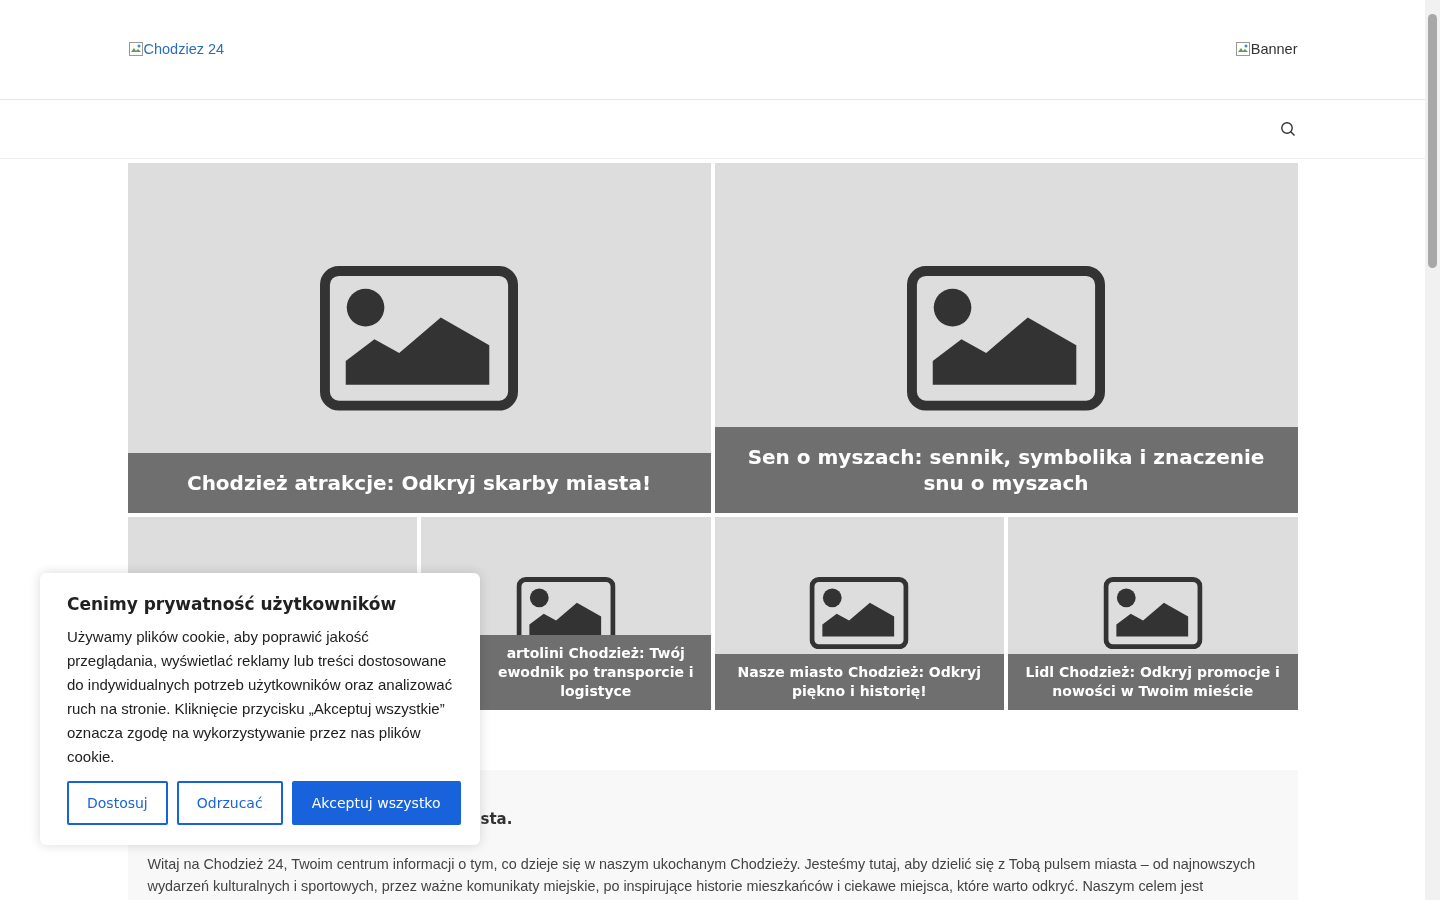 This screenshot has width=1440, height=900. I want to click on post-title: Nasze miasto Chodzież: Odkryj piękno i historię!, so click(859, 682).